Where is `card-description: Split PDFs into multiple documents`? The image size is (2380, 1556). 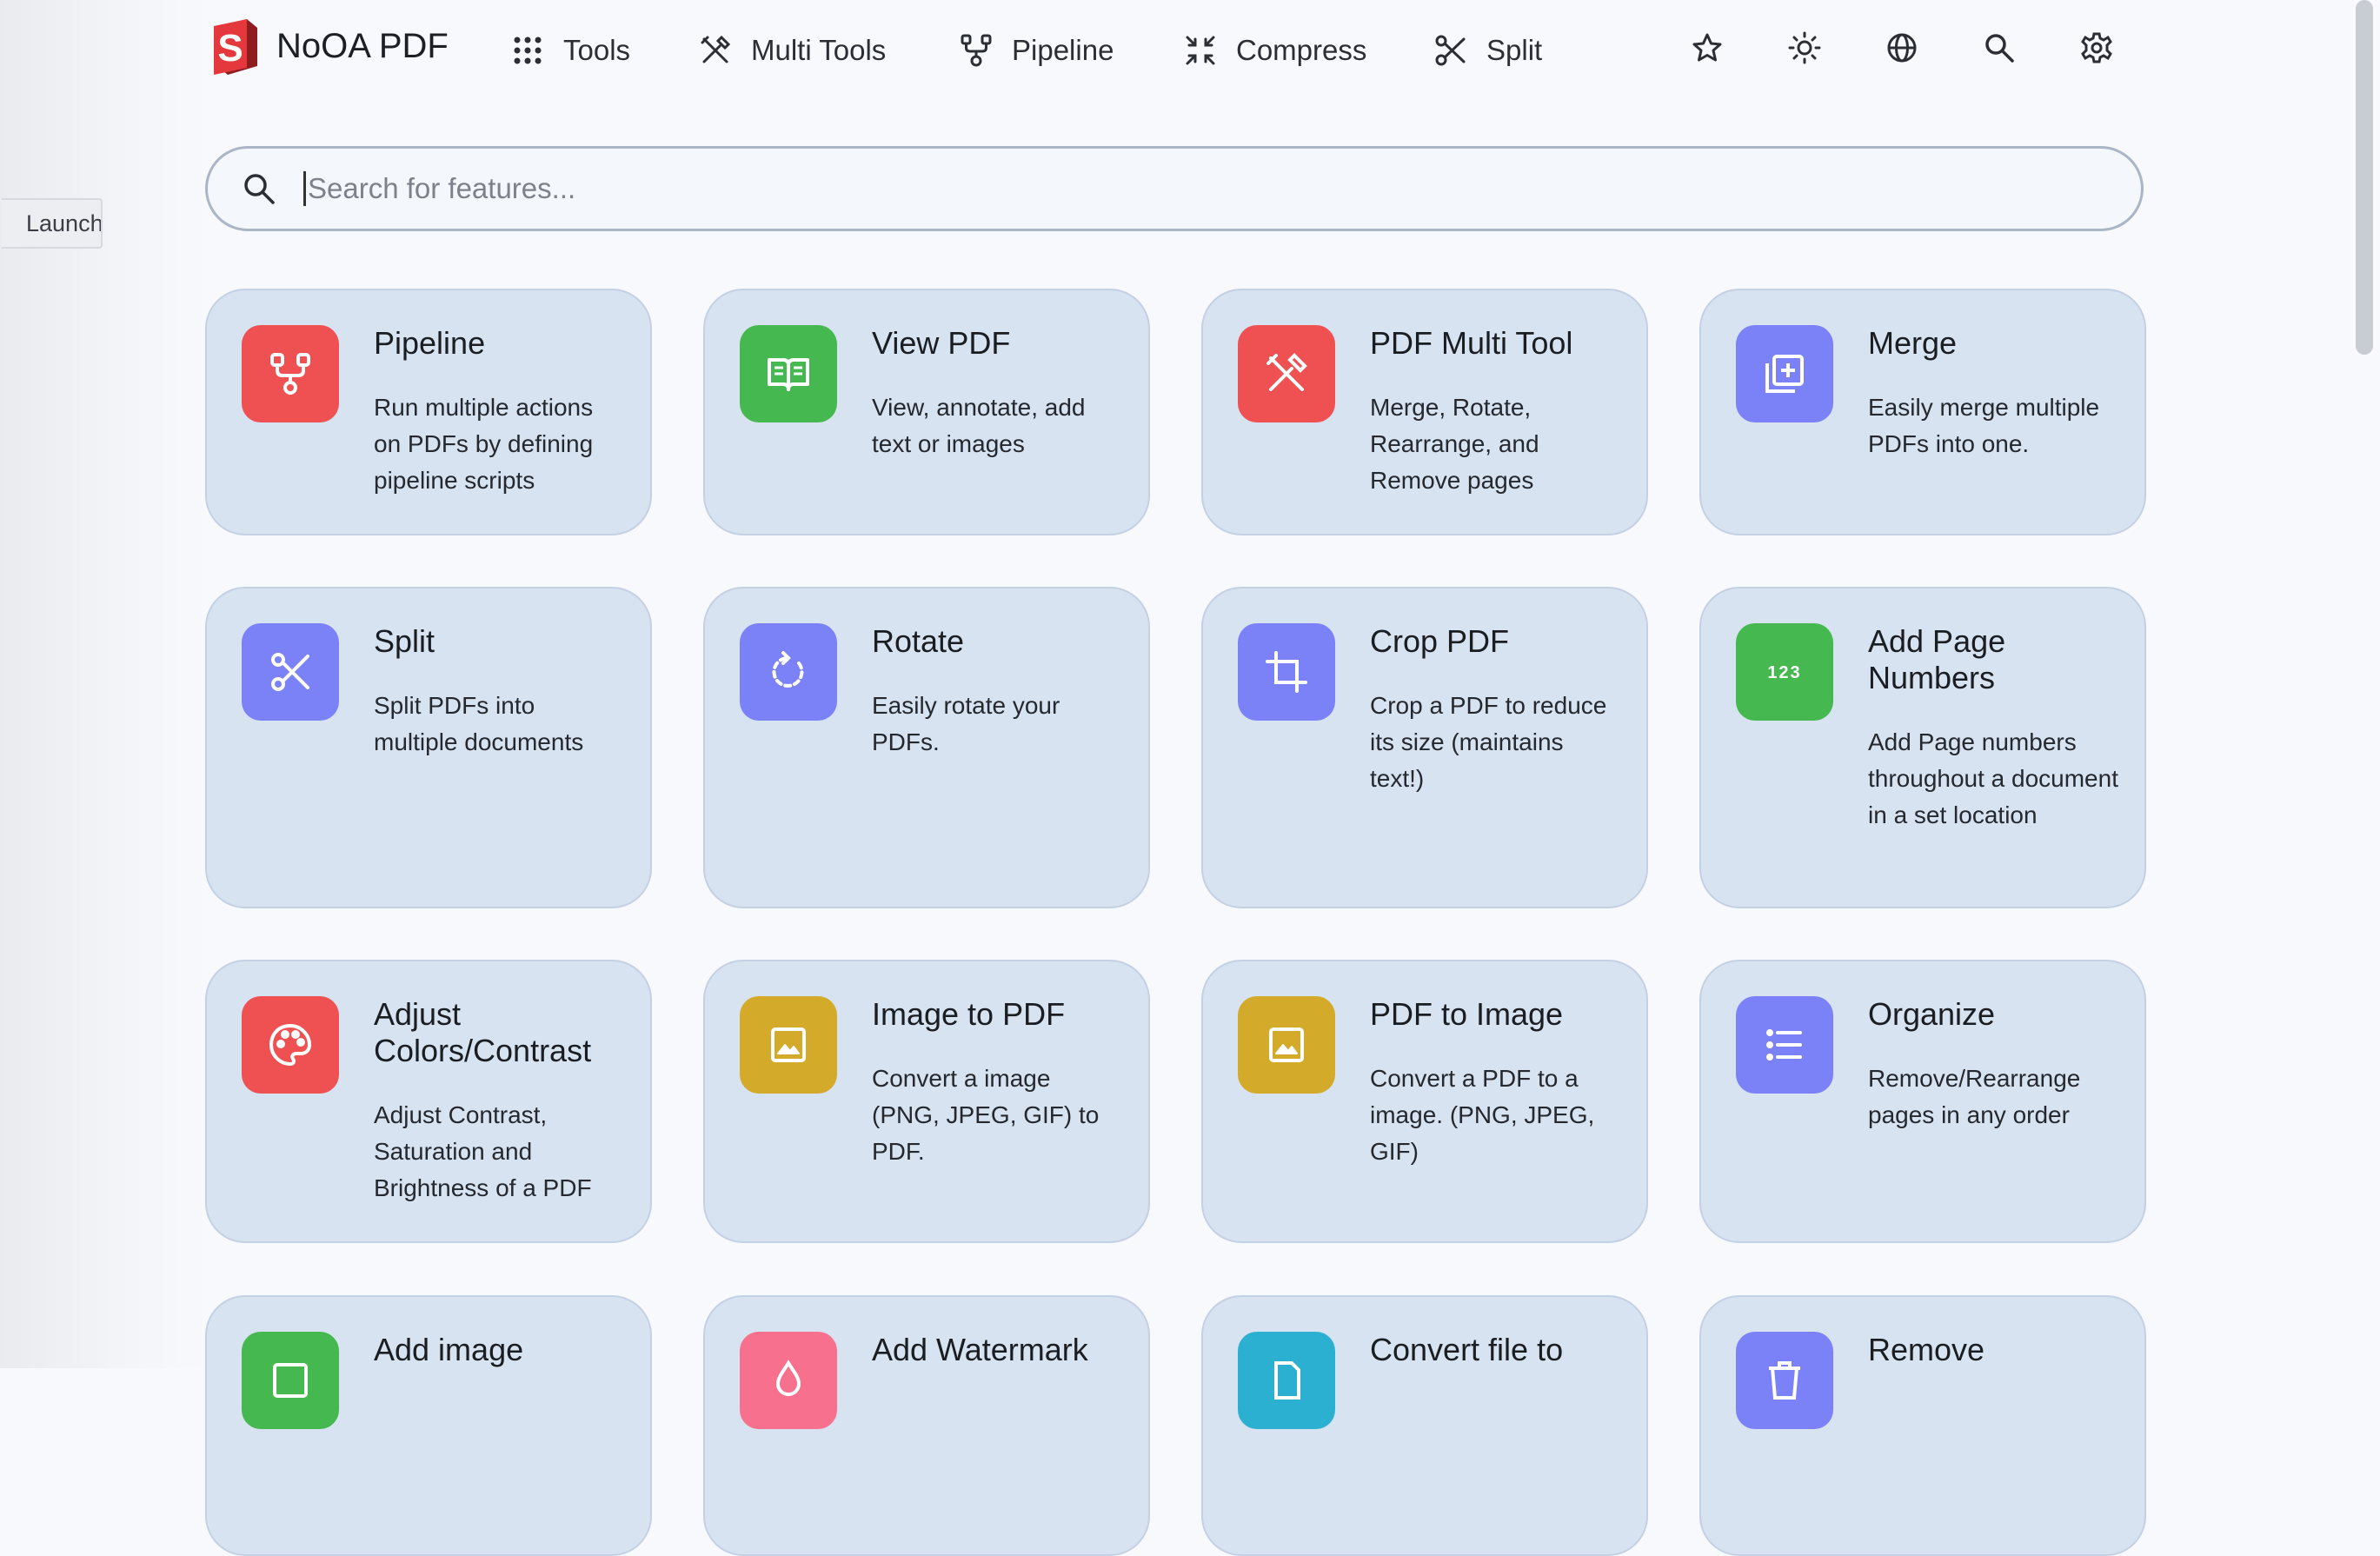
card-description: Split PDFs into multiple documents is located at coordinates (479, 723).